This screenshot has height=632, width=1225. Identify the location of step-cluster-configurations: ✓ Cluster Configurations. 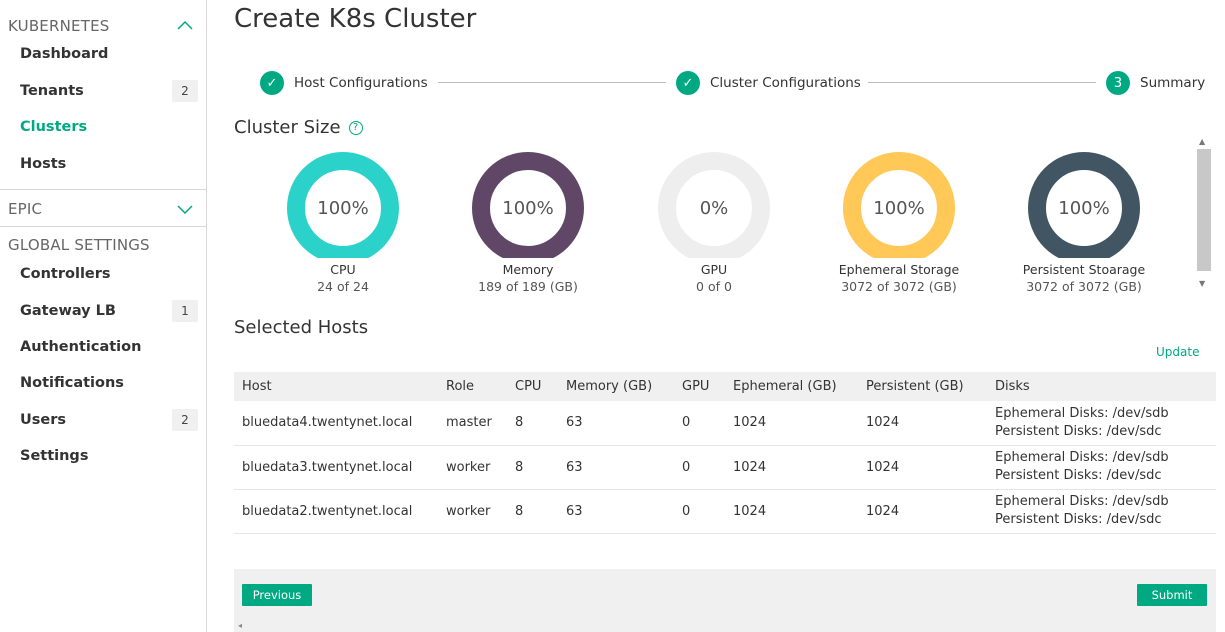
(768, 83).